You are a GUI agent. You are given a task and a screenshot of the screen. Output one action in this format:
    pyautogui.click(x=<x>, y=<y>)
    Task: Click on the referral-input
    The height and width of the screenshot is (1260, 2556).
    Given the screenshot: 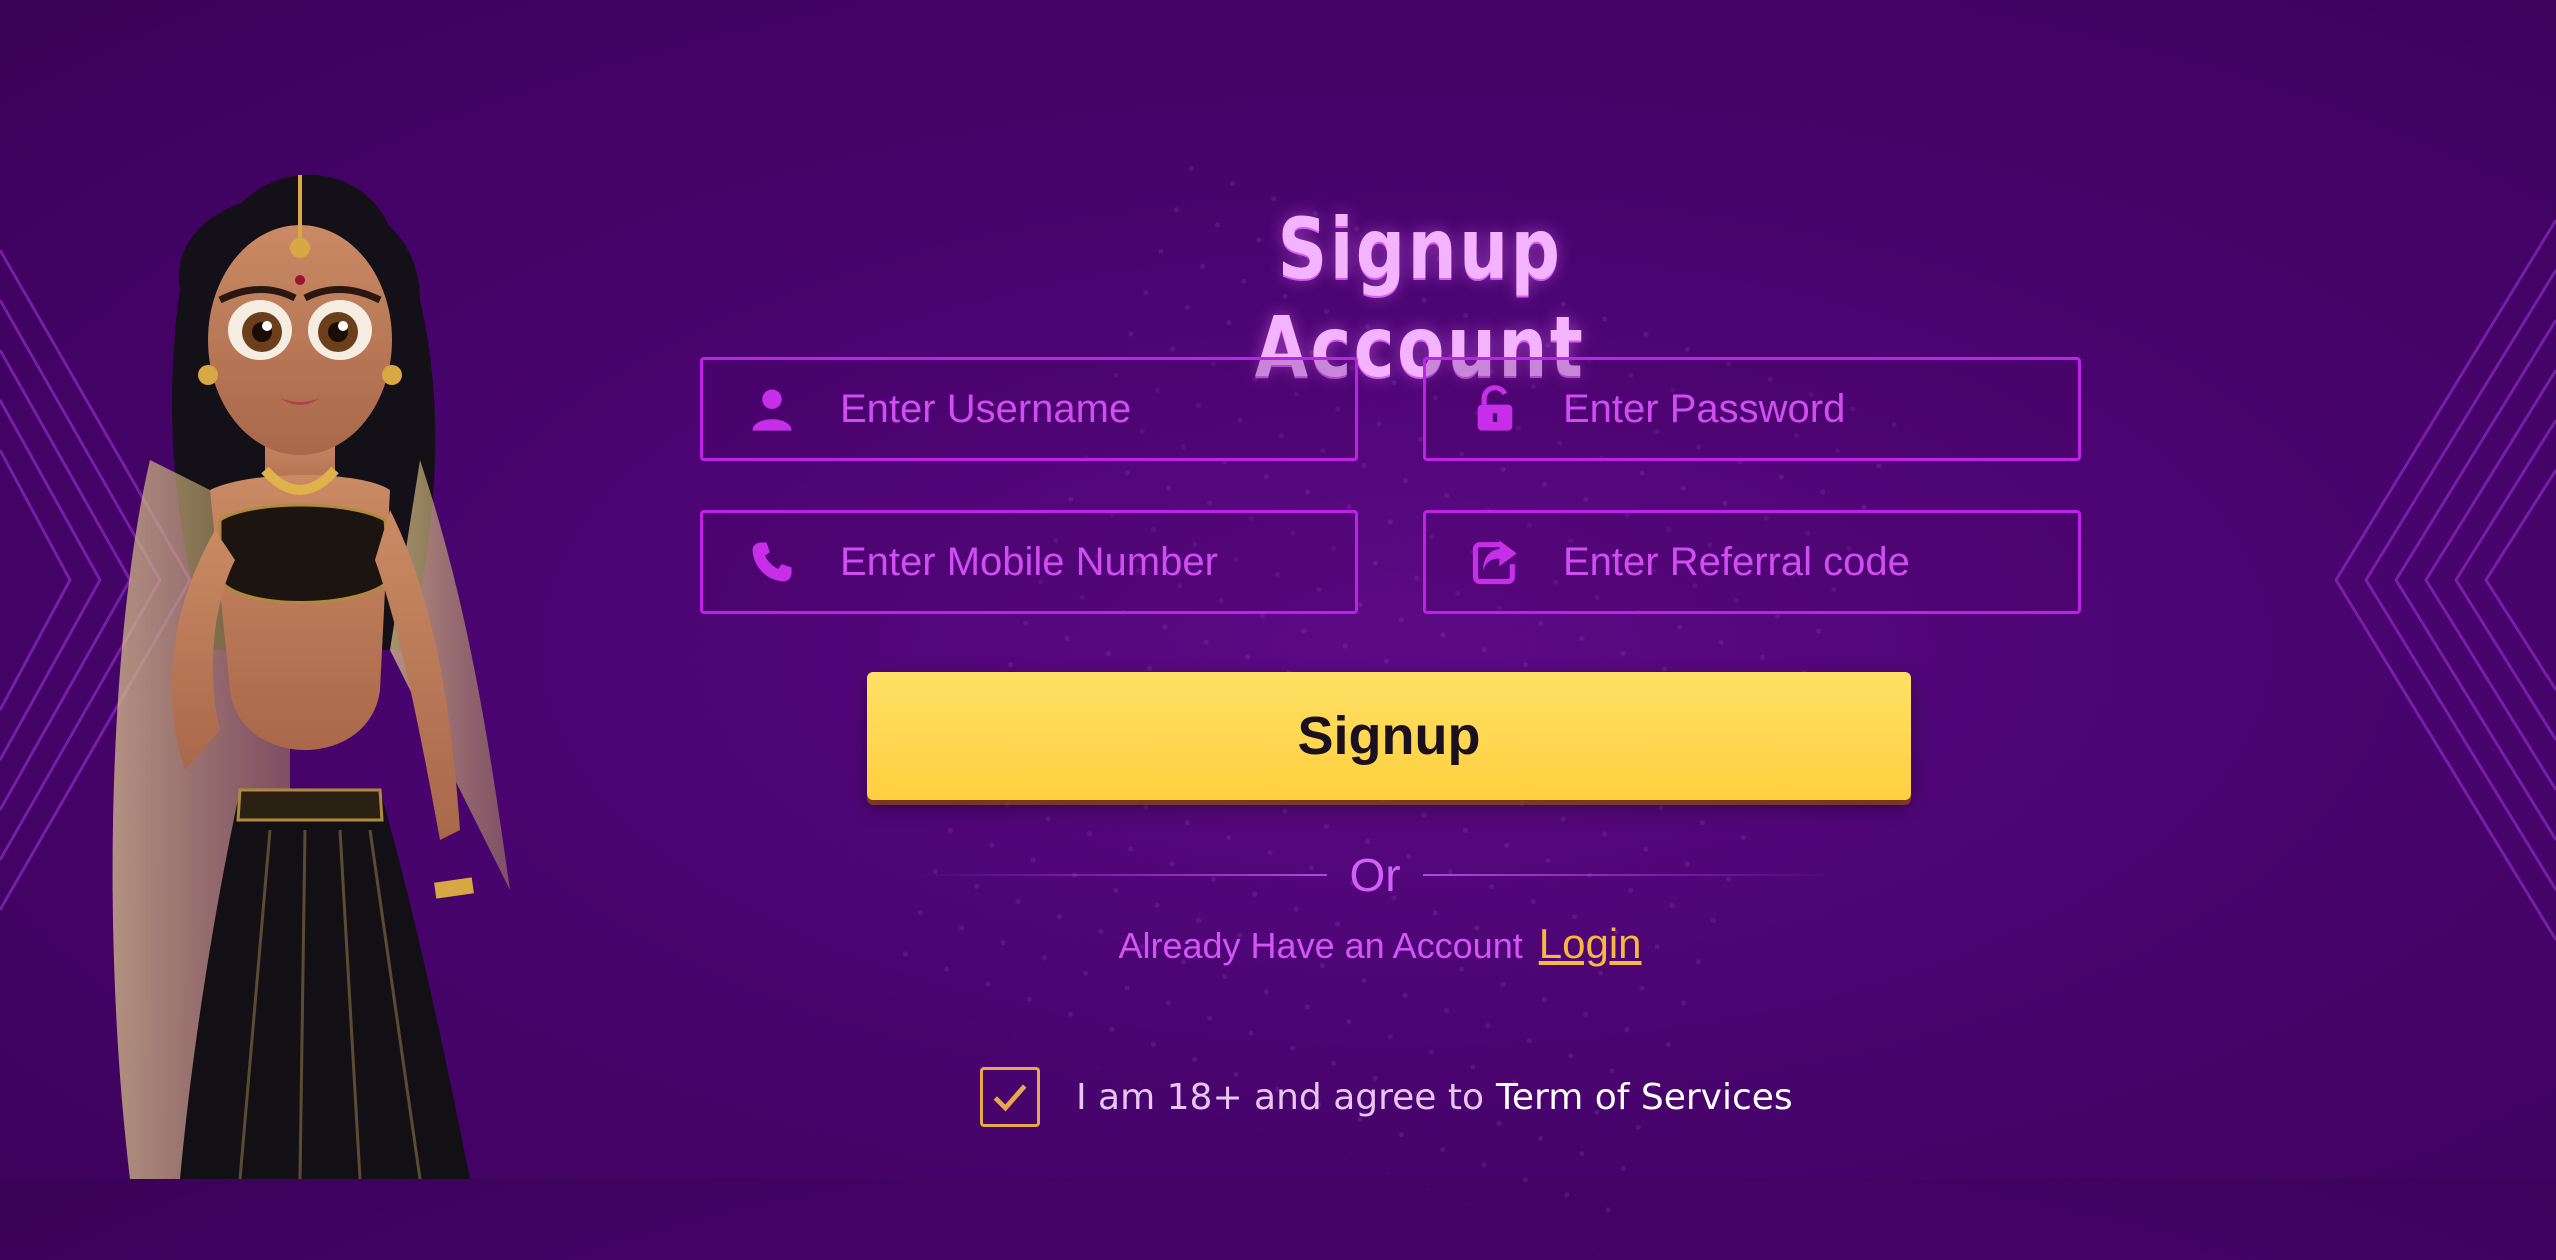 What is the action you would take?
    pyautogui.click(x=1820, y=562)
    